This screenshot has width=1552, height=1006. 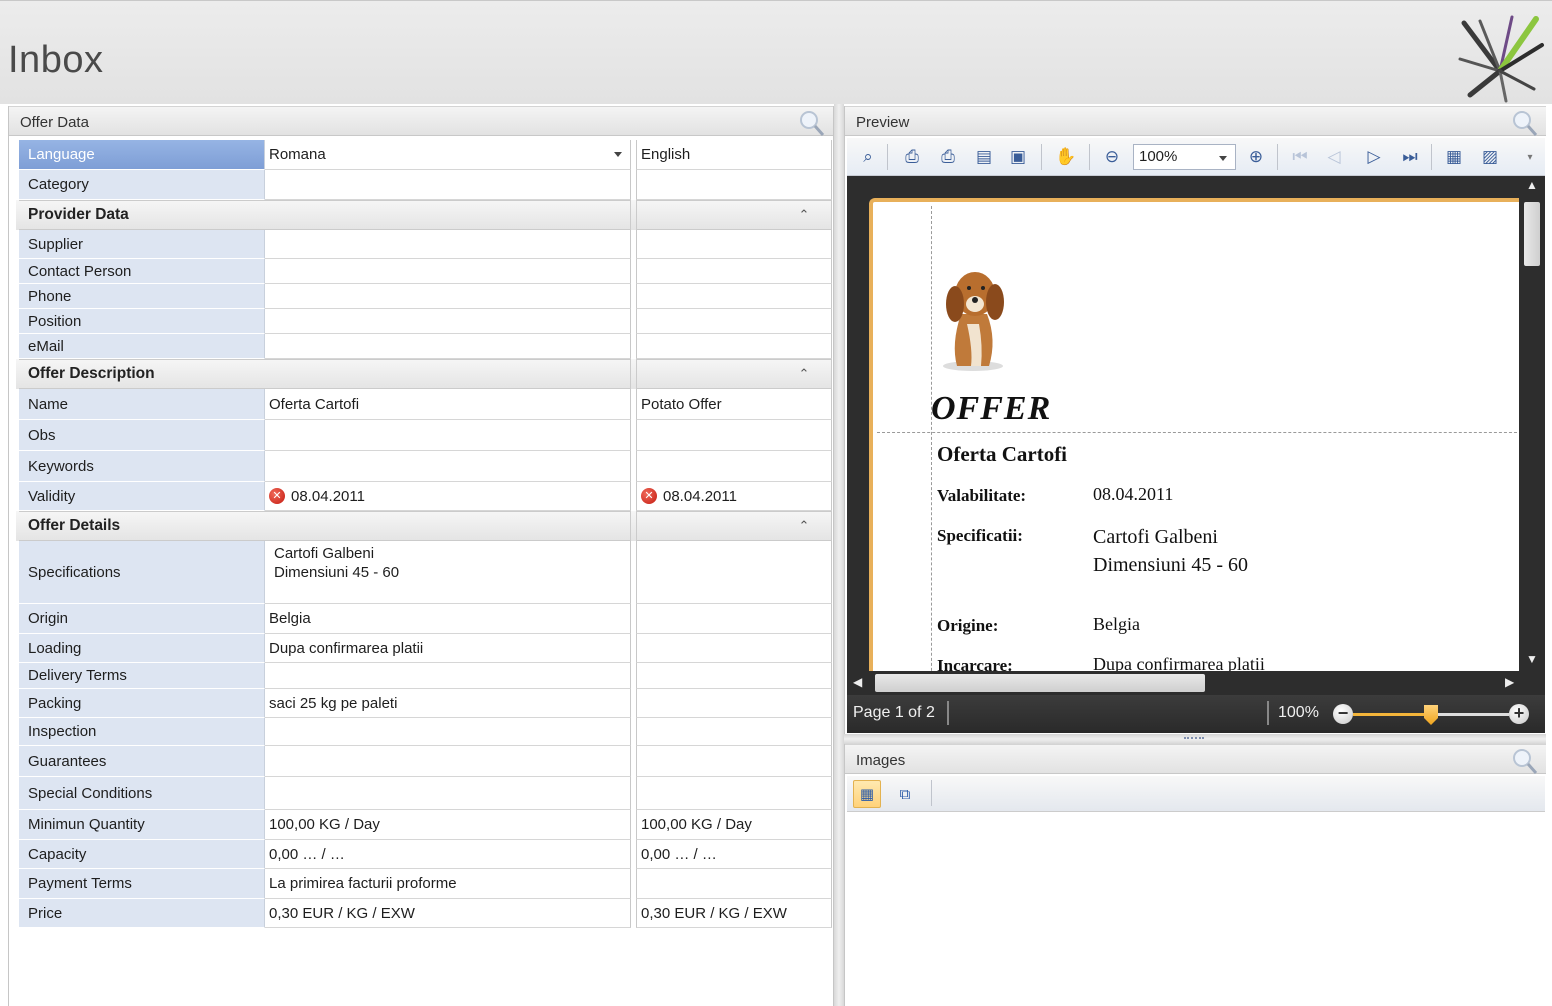 I want to click on special-conditions-field, so click(x=448, y=793).